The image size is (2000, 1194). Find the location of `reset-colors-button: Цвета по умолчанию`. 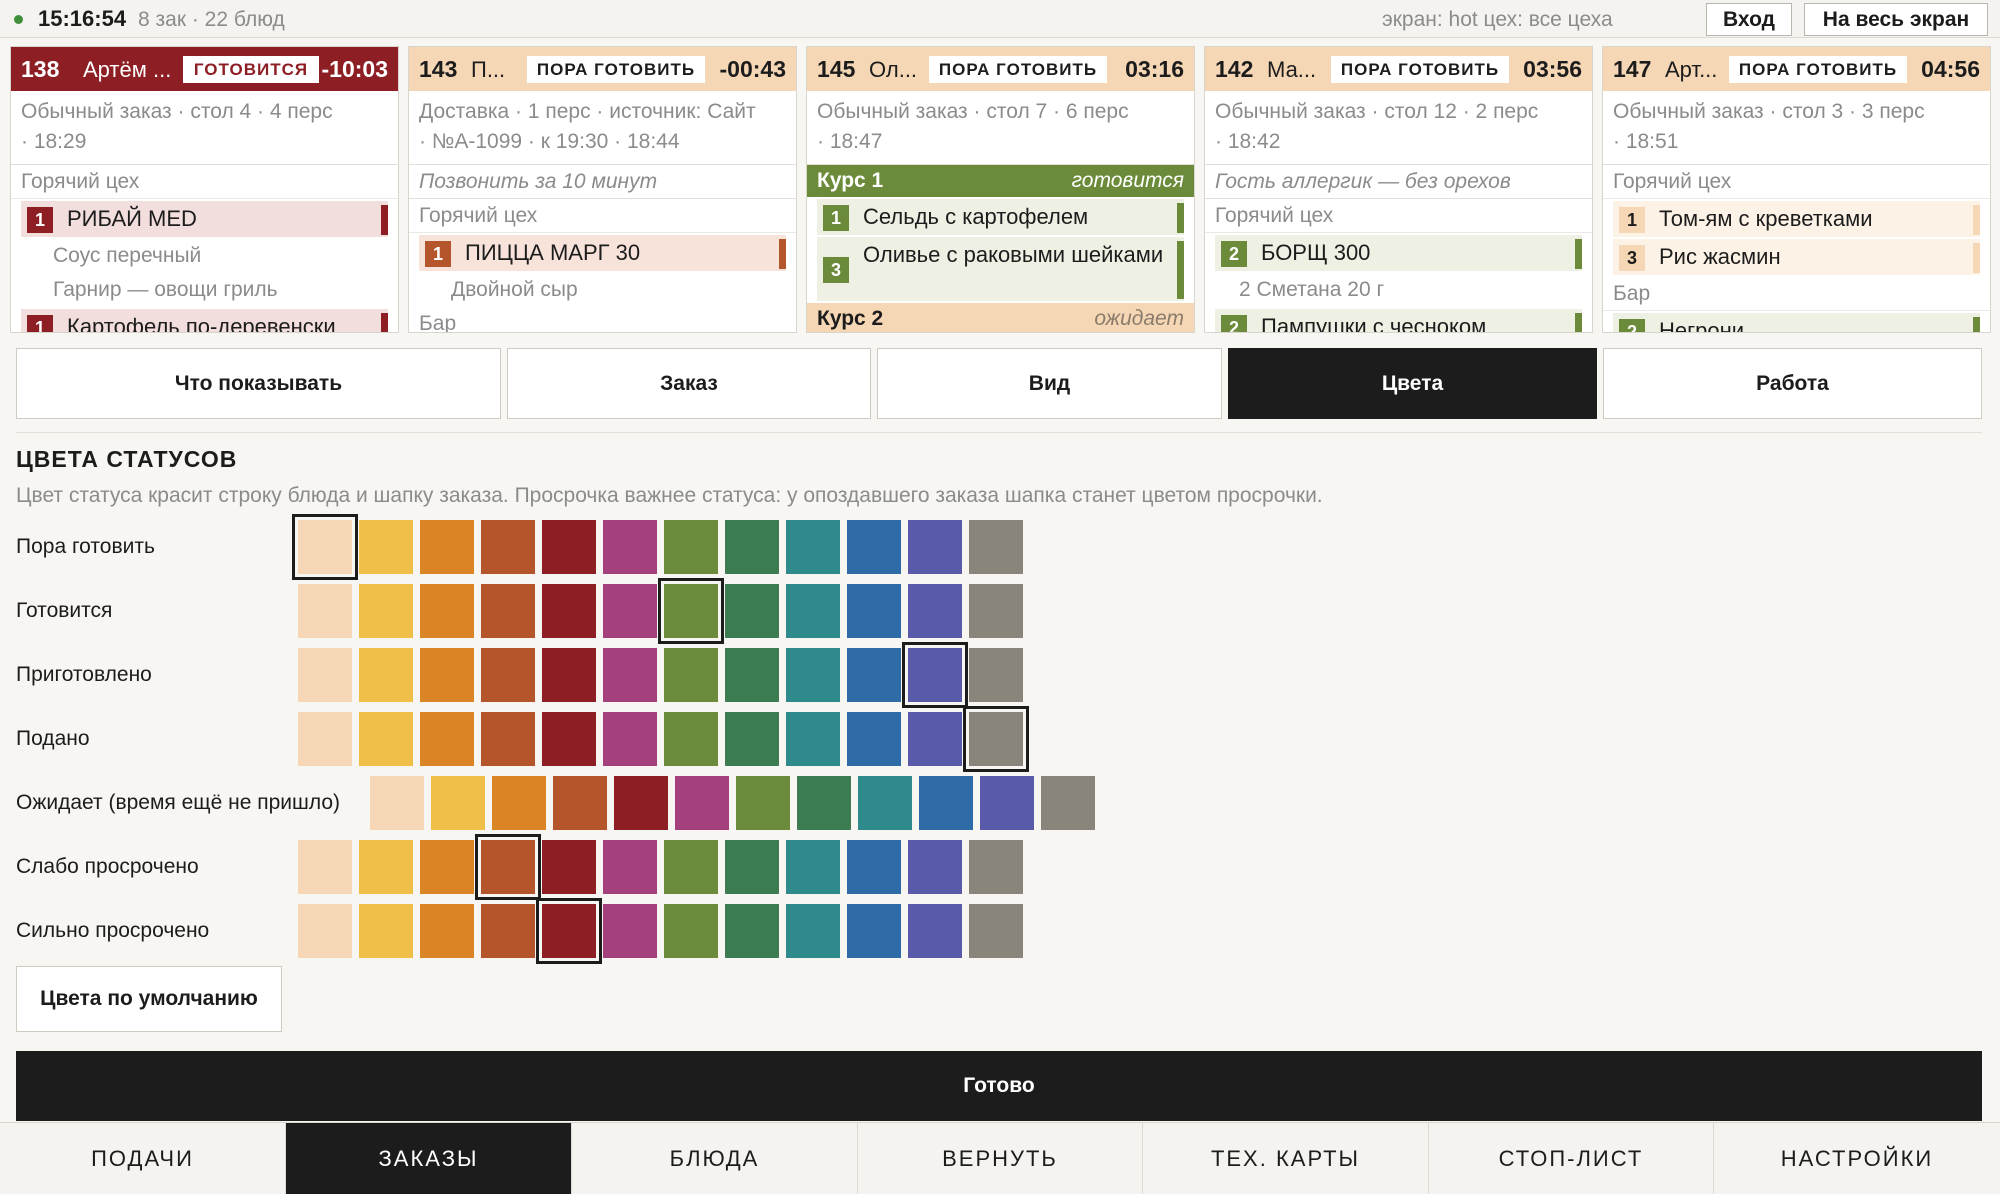

reset-colors-button: Цвета по умолчанию is located at coordinates (149, 999).